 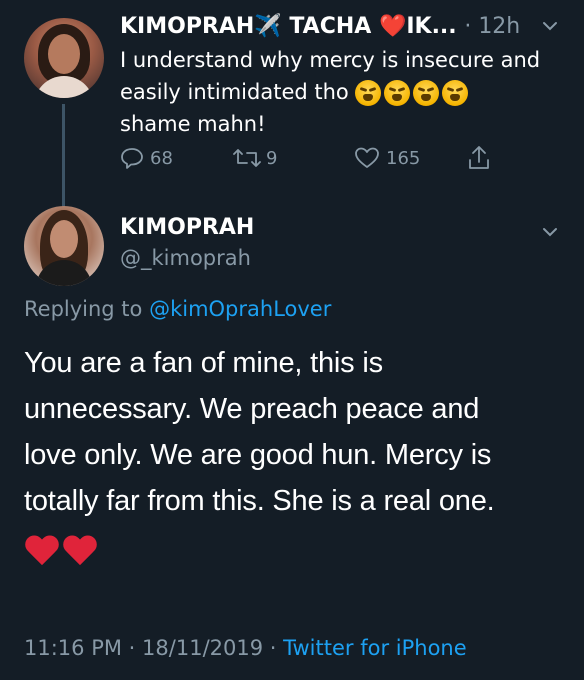 I want to click on reply-text-line: easily intimidated tho, so click(x=345, y=92).